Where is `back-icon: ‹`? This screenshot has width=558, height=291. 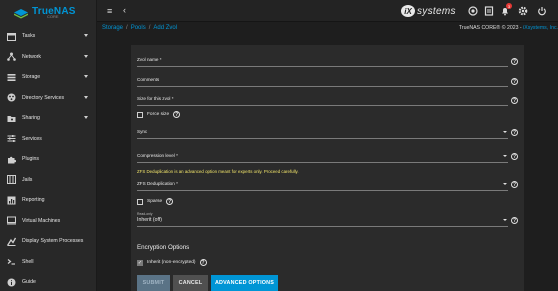
back-icon: ‹ is located at coordinates (124, 10).